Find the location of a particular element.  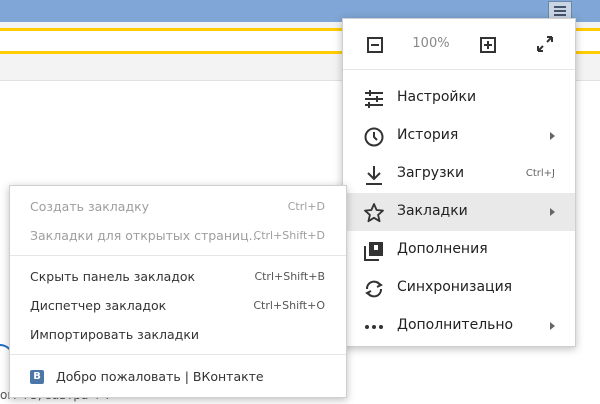

extensions-icon is located at coordinates (373, 251).